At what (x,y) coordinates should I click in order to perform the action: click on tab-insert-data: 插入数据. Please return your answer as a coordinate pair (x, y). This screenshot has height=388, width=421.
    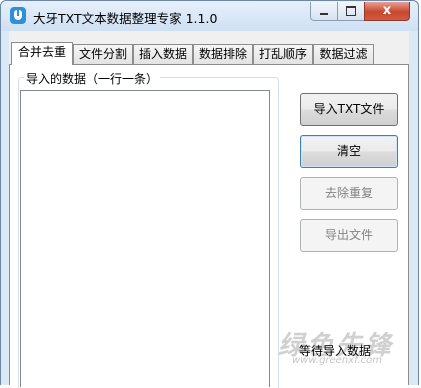
    Looking at the image, I should click on (163, 54).